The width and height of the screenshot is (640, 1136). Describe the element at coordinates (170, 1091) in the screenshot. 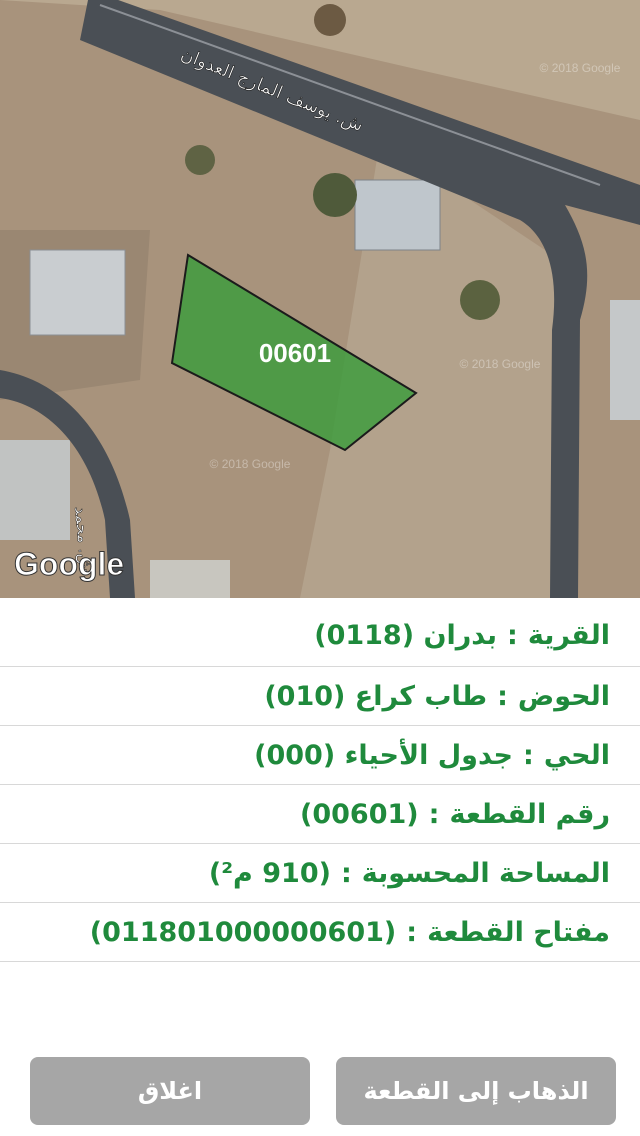

I see `close-button: اغلاق` at that location.